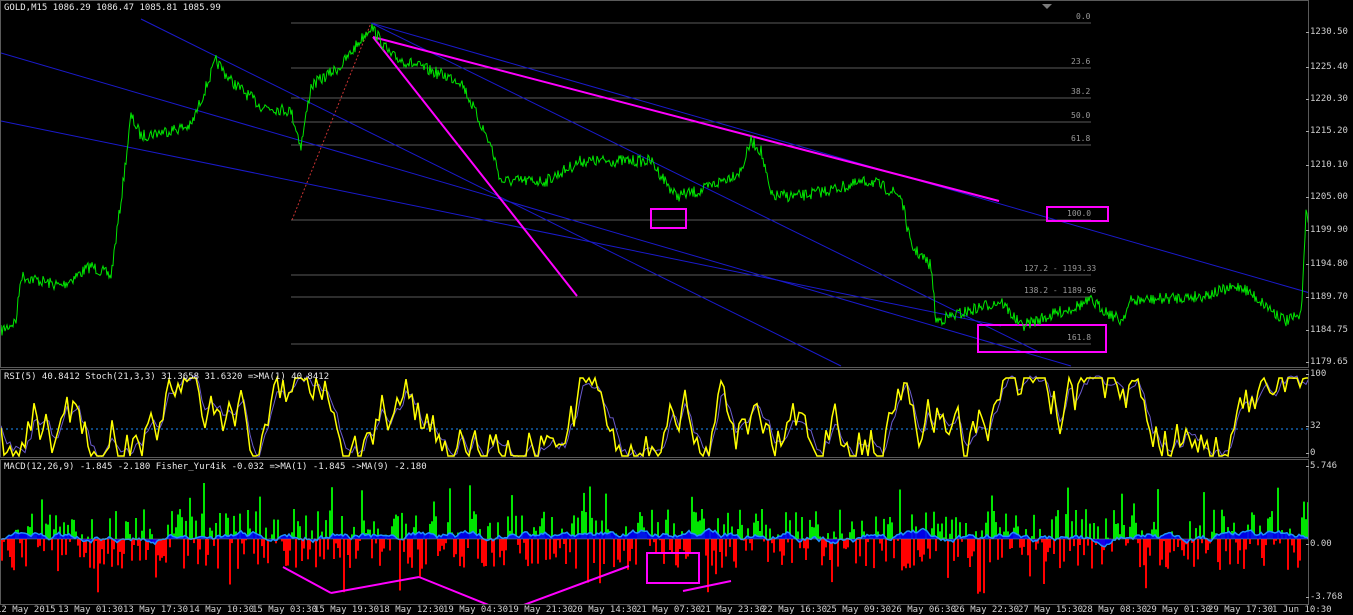 The width and height of the screenshot is (1353, 615). What do you see at coordinates (112, 8) in the screenshot?
I see `chart-title: GOLD,M15 1086.29 1086.47 1085.81 1085.99` at bounding box center [112, 8].